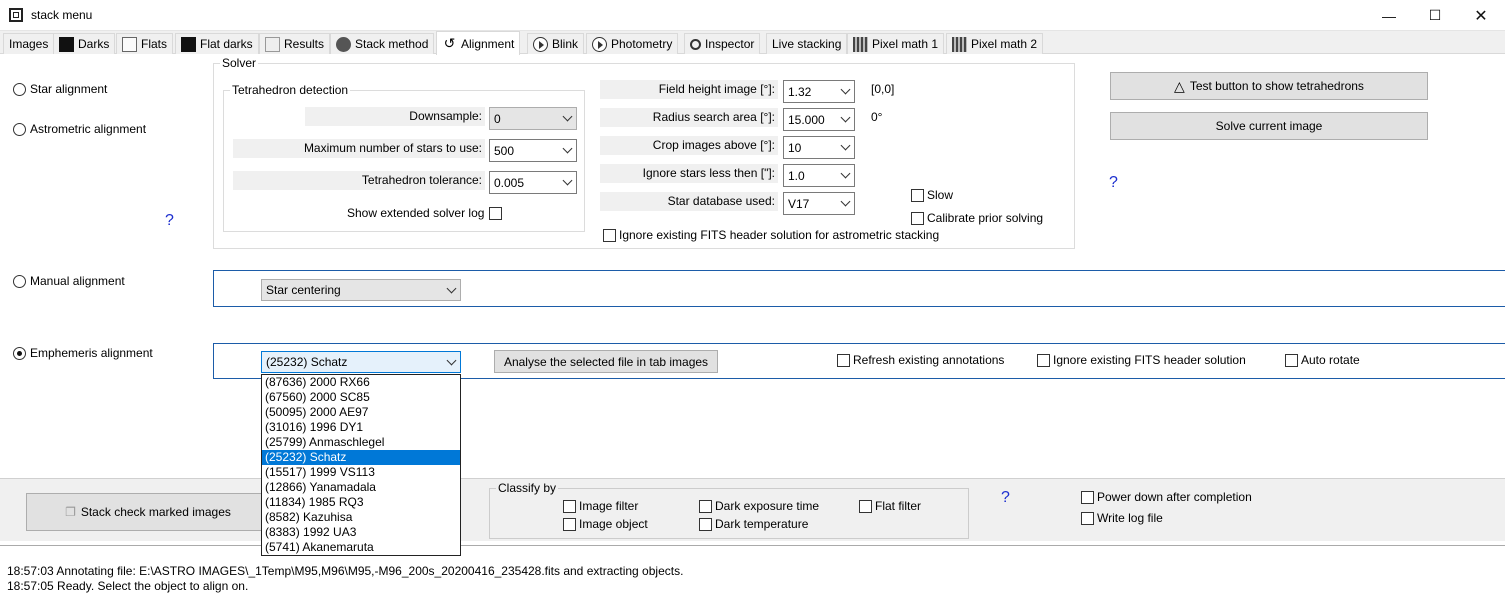 The image size is (1505, 615). Describe the element at coordinates (361, 427) in the screenshot. I see `dropdown-item: (31016) 1996 DY1` at that location.